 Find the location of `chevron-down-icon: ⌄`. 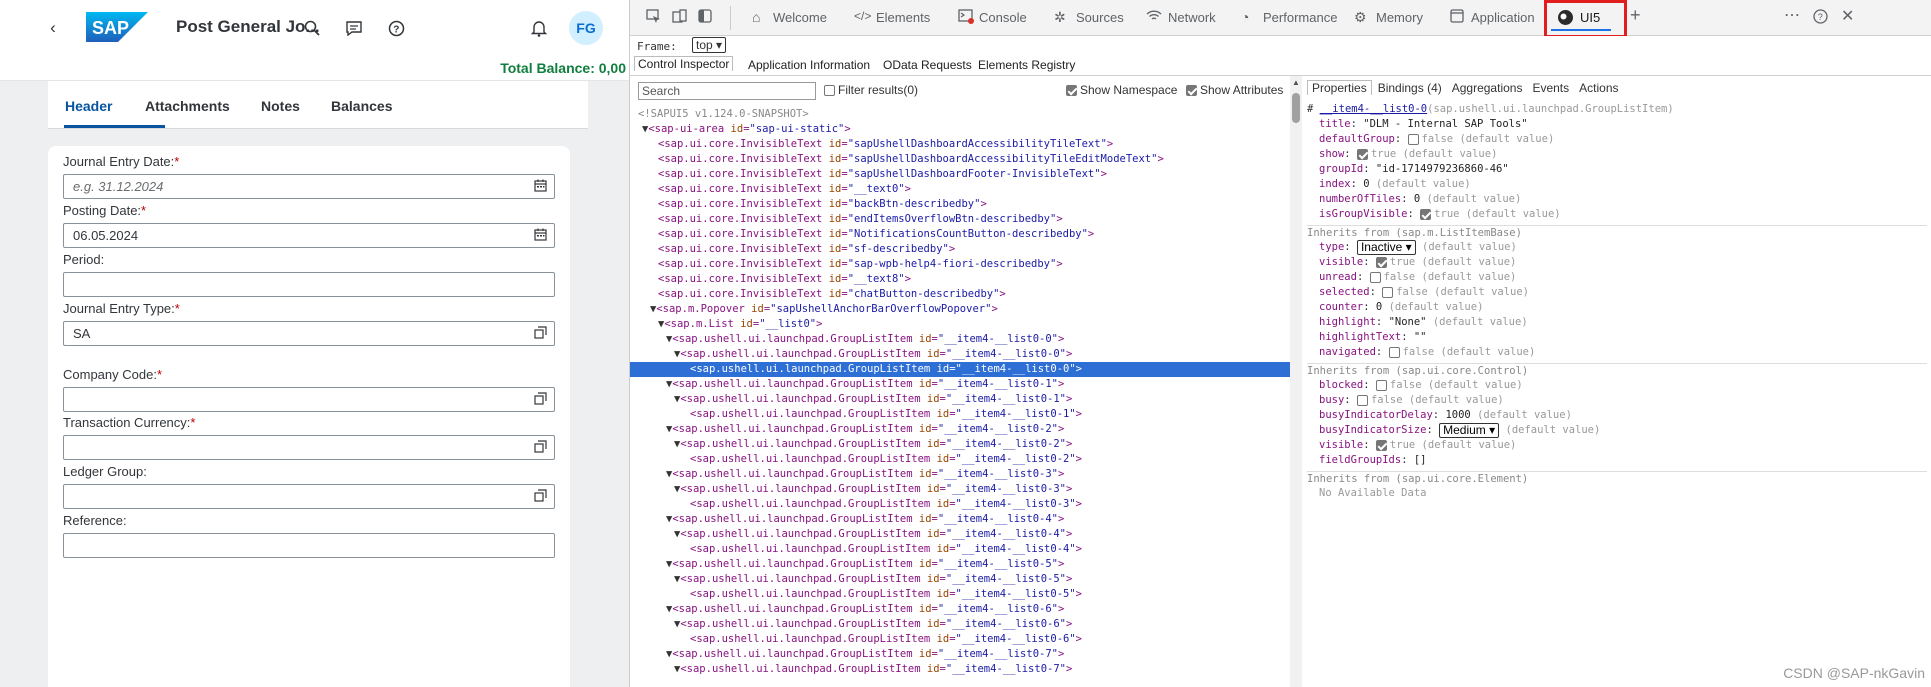

chevron-down-icon: ⌄ is located at coordinates (271, 28).